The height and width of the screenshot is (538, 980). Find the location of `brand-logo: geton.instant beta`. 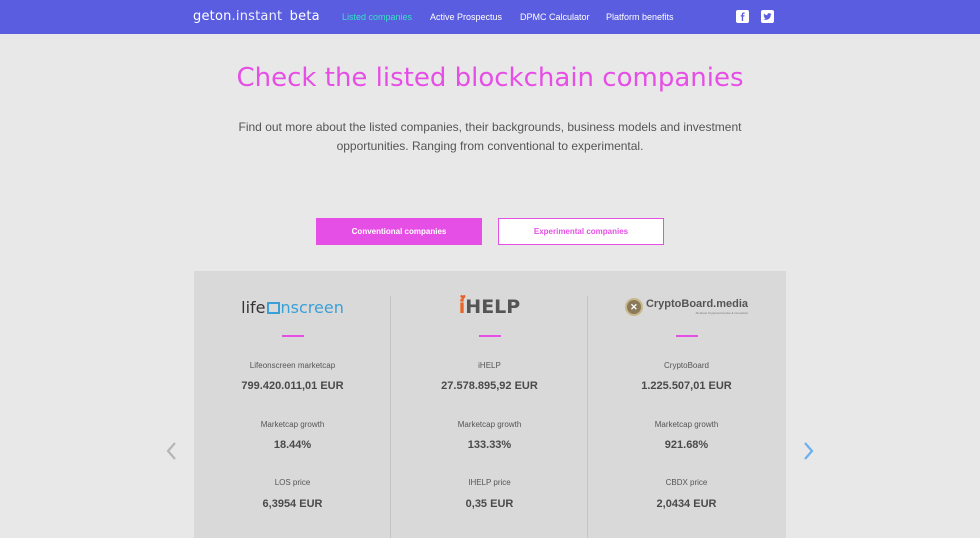

brand-logo: geton.instant beta is located at coordinates (256, 16).